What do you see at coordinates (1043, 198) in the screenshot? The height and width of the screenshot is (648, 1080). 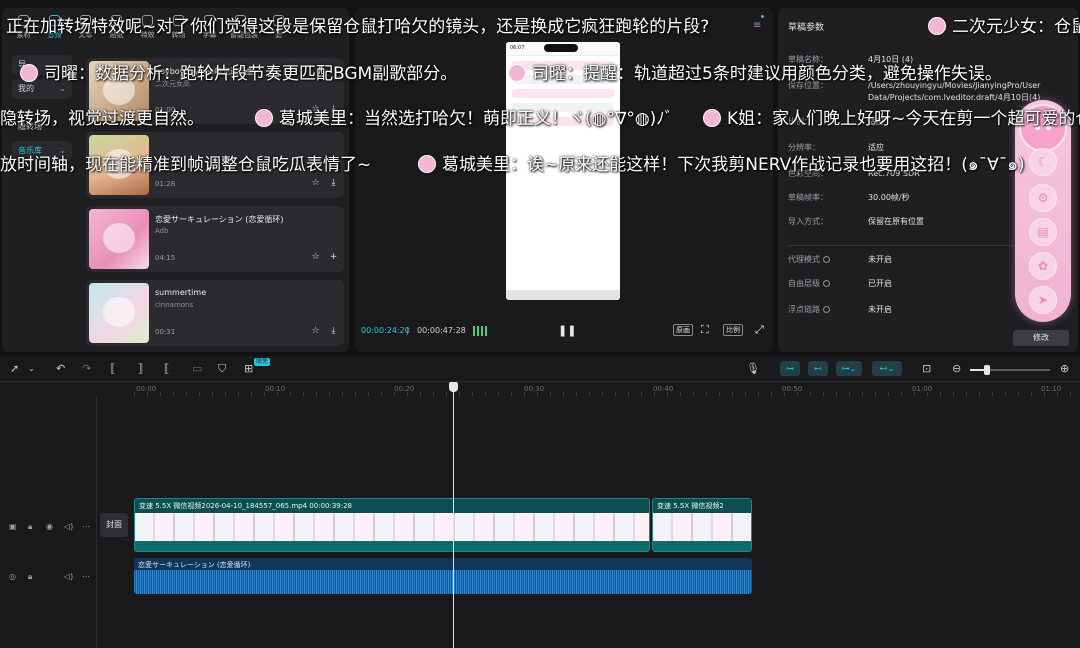 I see `settings-icon: ⚙` at bounding box center [1043, 198].